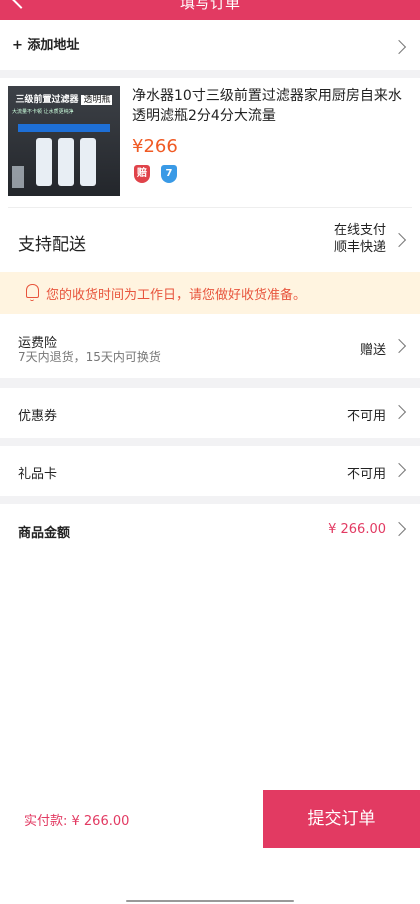 The image size is (420, 904). Describe the element at coordinates (18, 177) in the screenshot. I see `water-glass` at that location.